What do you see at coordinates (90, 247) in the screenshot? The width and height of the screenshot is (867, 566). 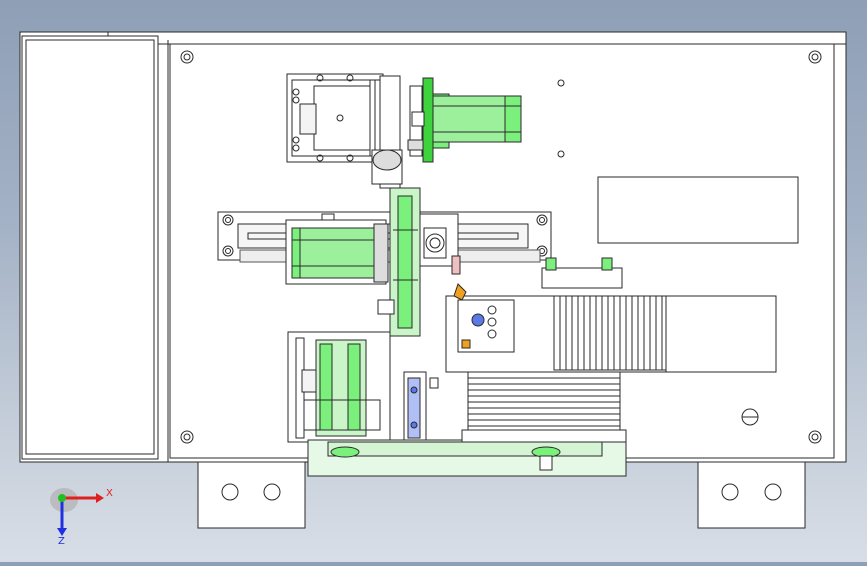 I see `left-door-panel` at bounding box center [90, 247].